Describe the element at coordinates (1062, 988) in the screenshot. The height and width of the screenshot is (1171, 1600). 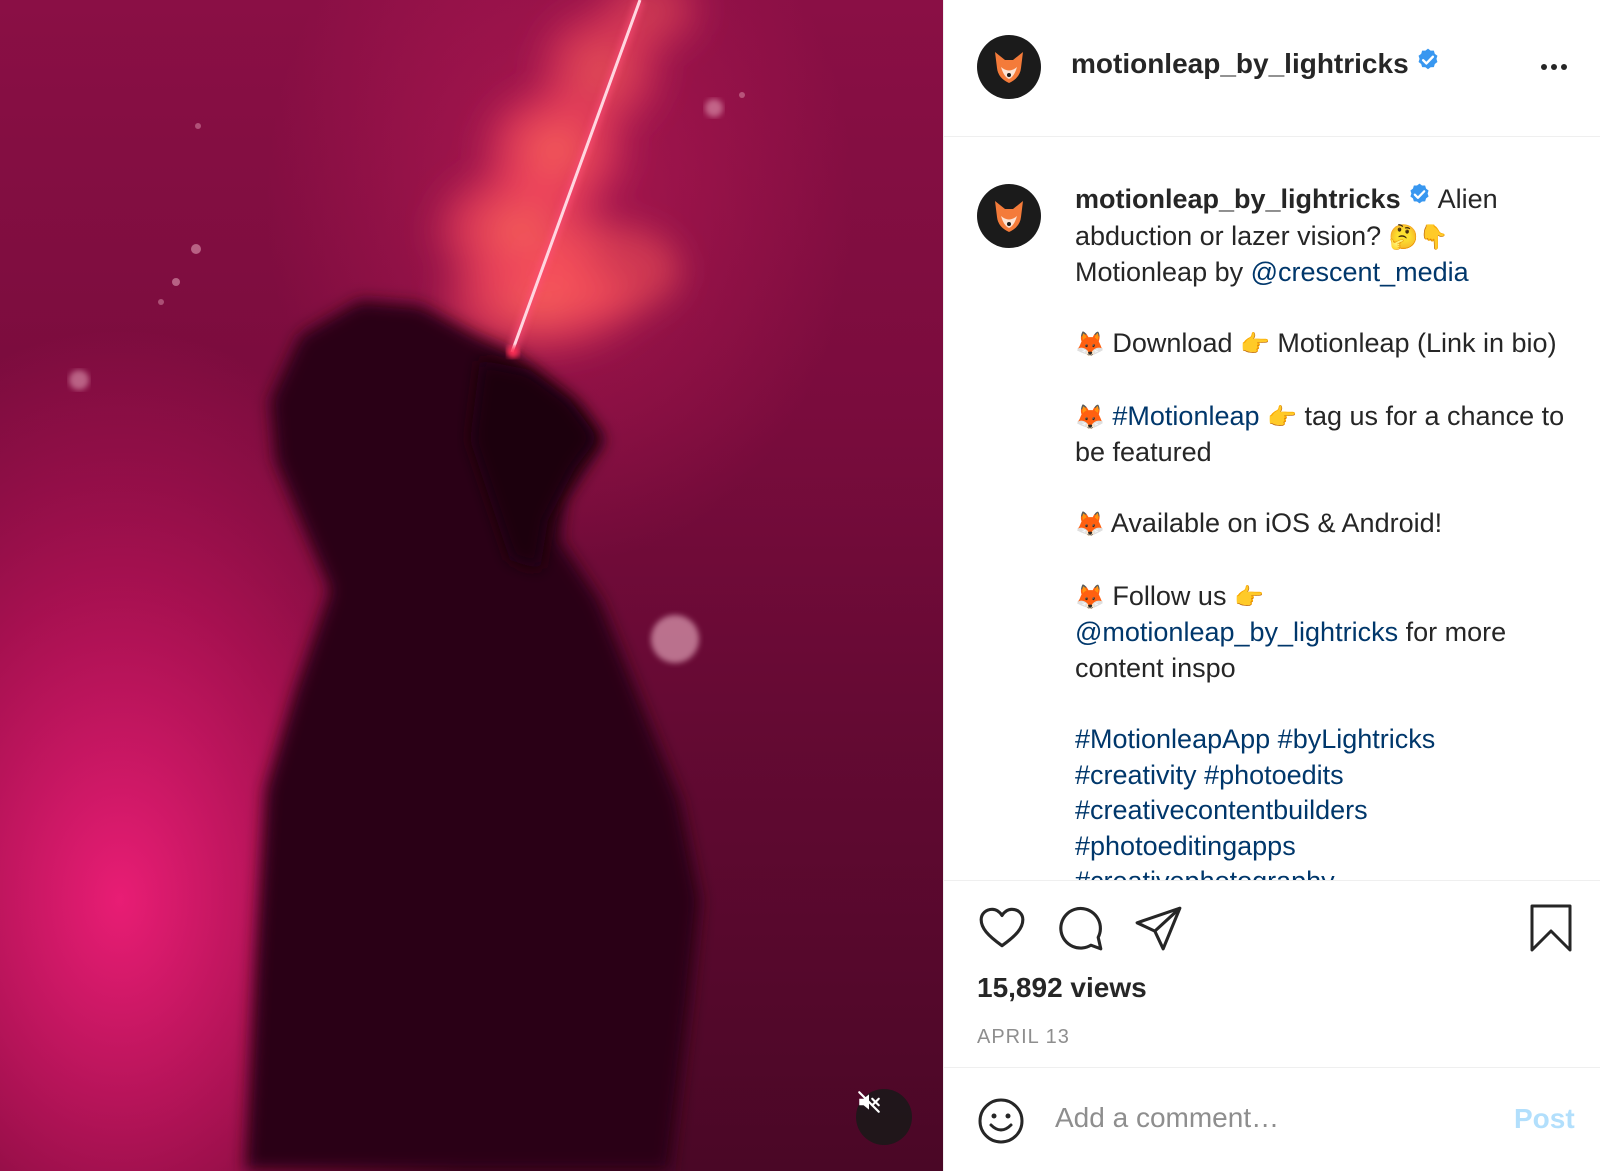
I see `view-count: 15,892 views` at that location.